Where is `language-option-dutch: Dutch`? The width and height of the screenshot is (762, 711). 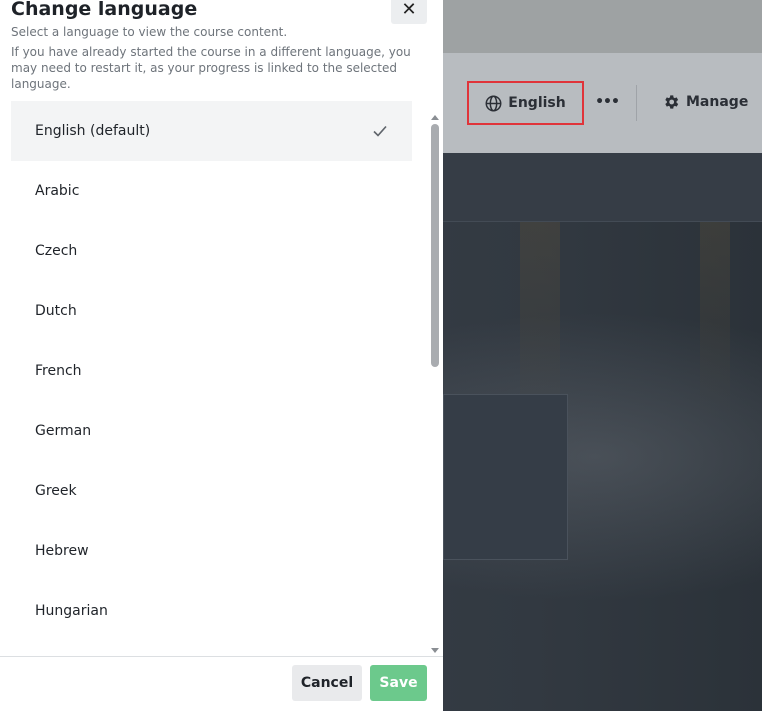
language-option-dutch: Dutch is located at coordinates (211, 311).